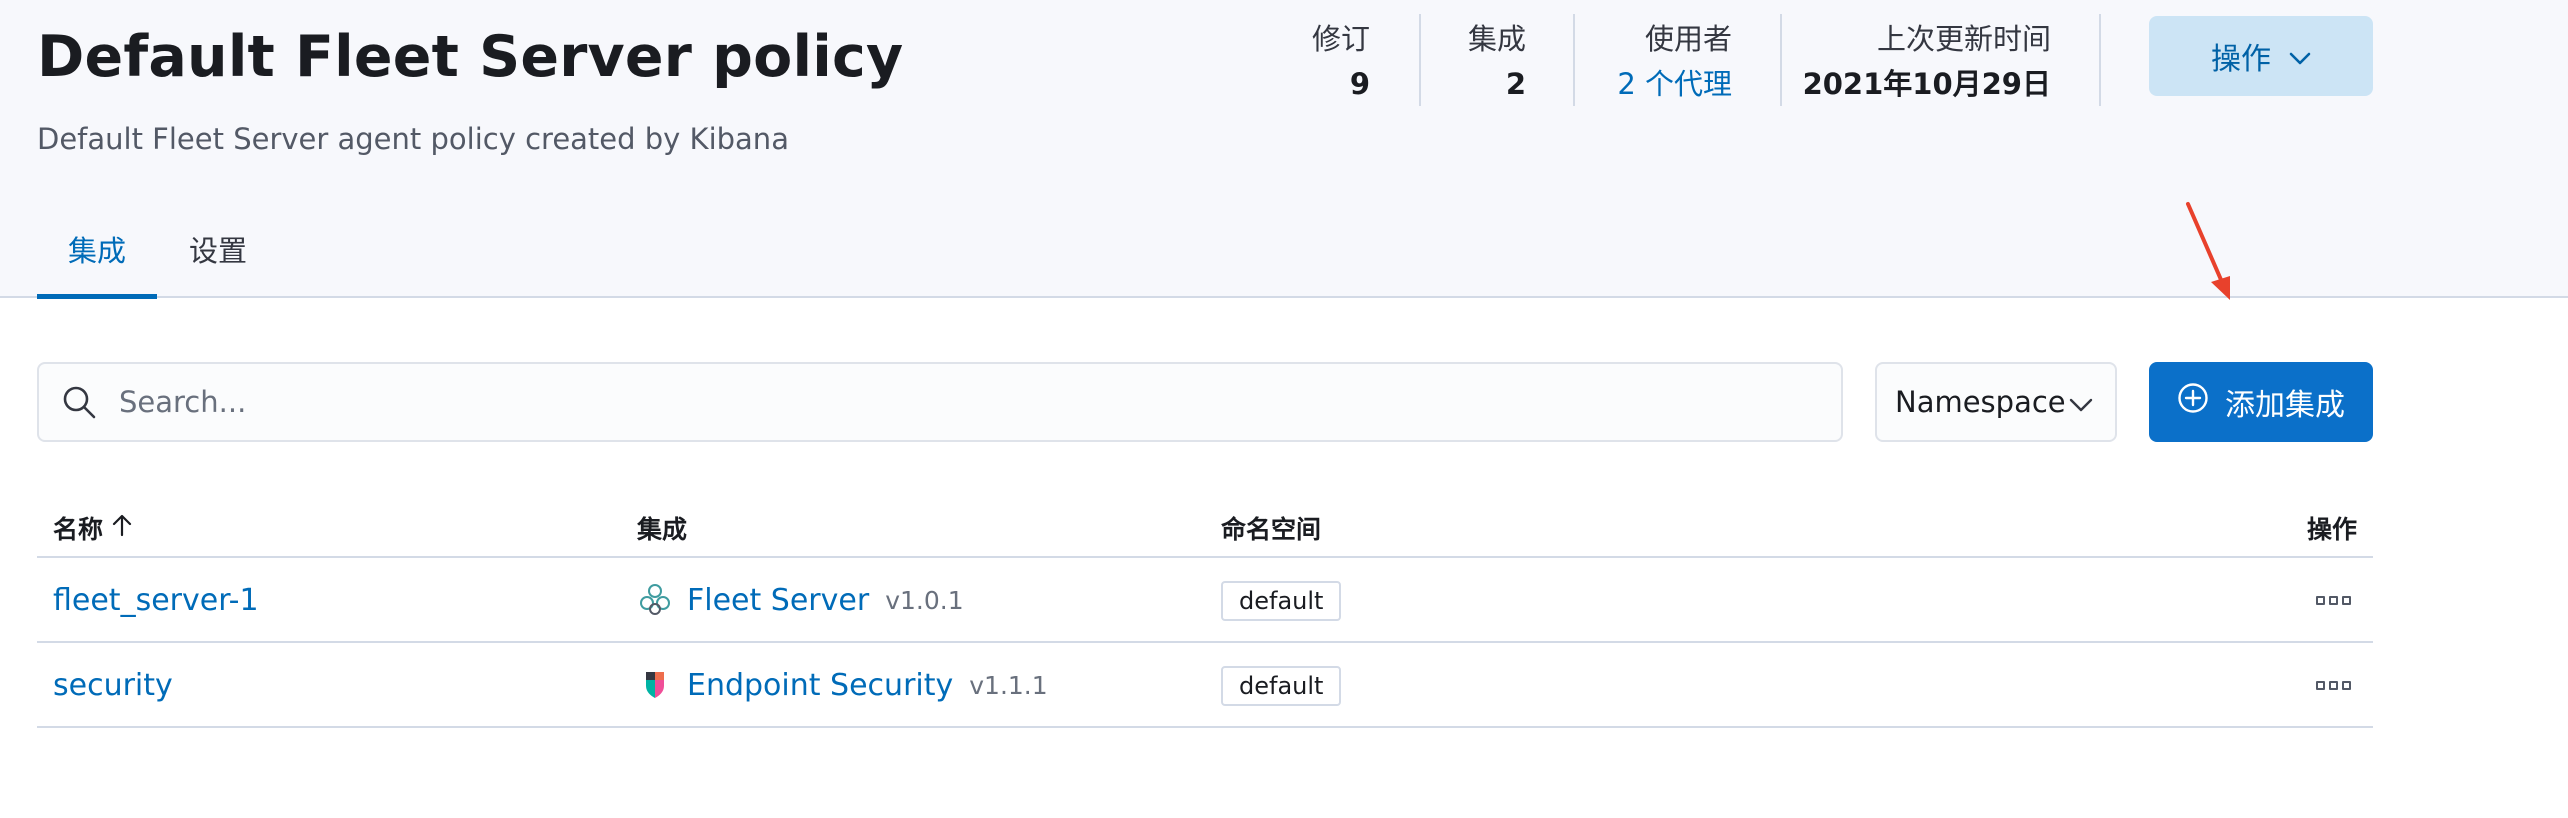 Image resolution: width=2568 pixels, height=818 pixels. I want to click on stat-integrations-label: 集成, so click(1496, 39).